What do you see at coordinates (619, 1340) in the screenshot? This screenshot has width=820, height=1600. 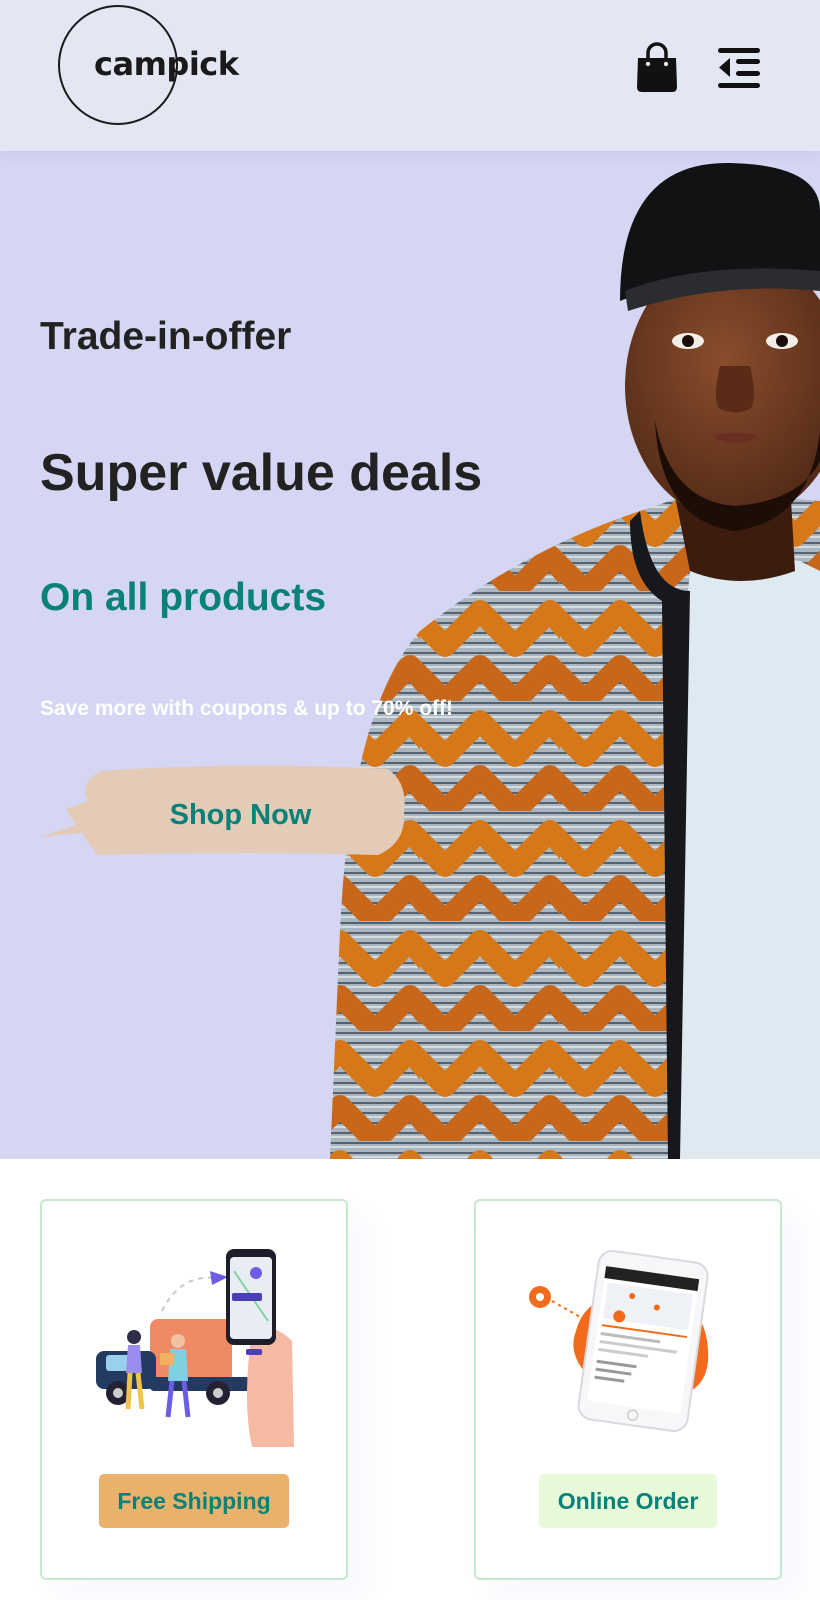 I see `phone-order-illustration` at bounding box center [619, 1340].